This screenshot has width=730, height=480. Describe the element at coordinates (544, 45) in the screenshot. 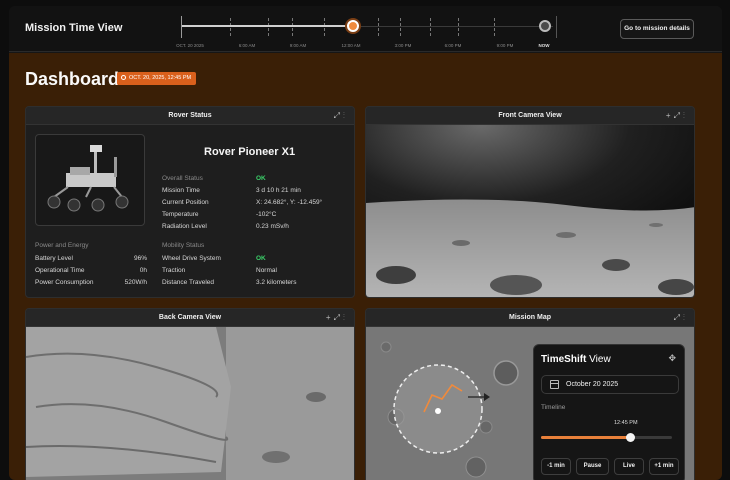

I see `timeline-label-now: NOW` at that location.